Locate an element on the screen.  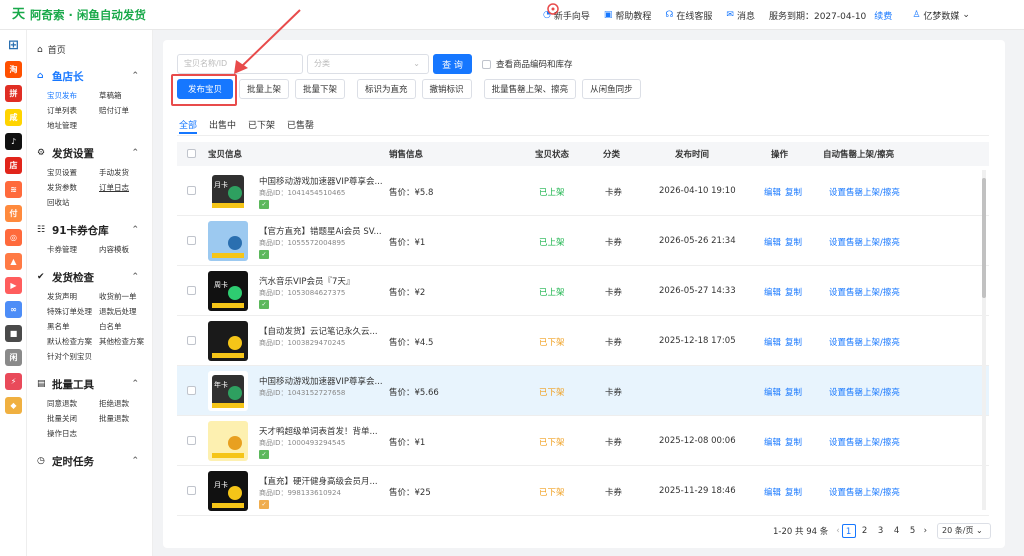
sidebar-section-header: ☷ 91卡券仓库 ⌃ is located at coordinates (89, 230).